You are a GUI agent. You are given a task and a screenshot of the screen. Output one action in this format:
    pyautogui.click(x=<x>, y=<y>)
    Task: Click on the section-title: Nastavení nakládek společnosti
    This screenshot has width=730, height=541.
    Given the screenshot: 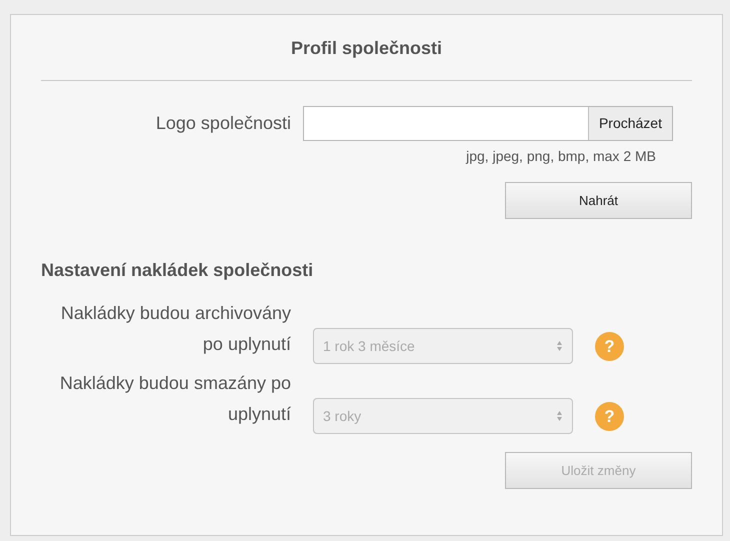 What is the action you would take?
    pyautogui.click(x=177, y=270)
    